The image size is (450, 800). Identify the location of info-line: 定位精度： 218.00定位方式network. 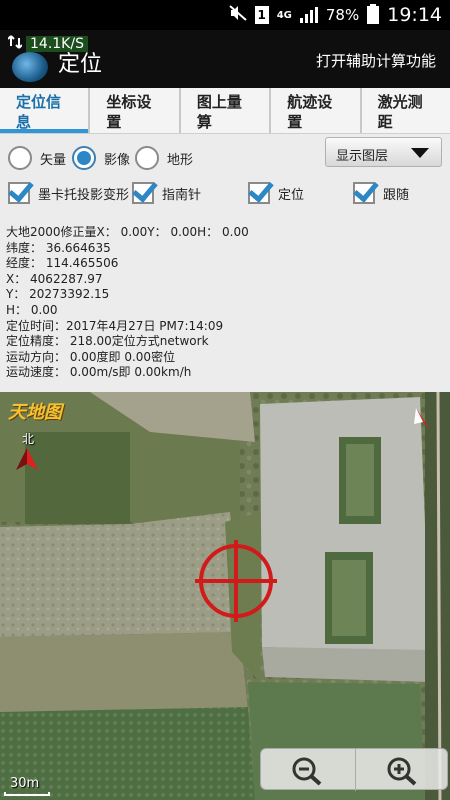
(107, 341).